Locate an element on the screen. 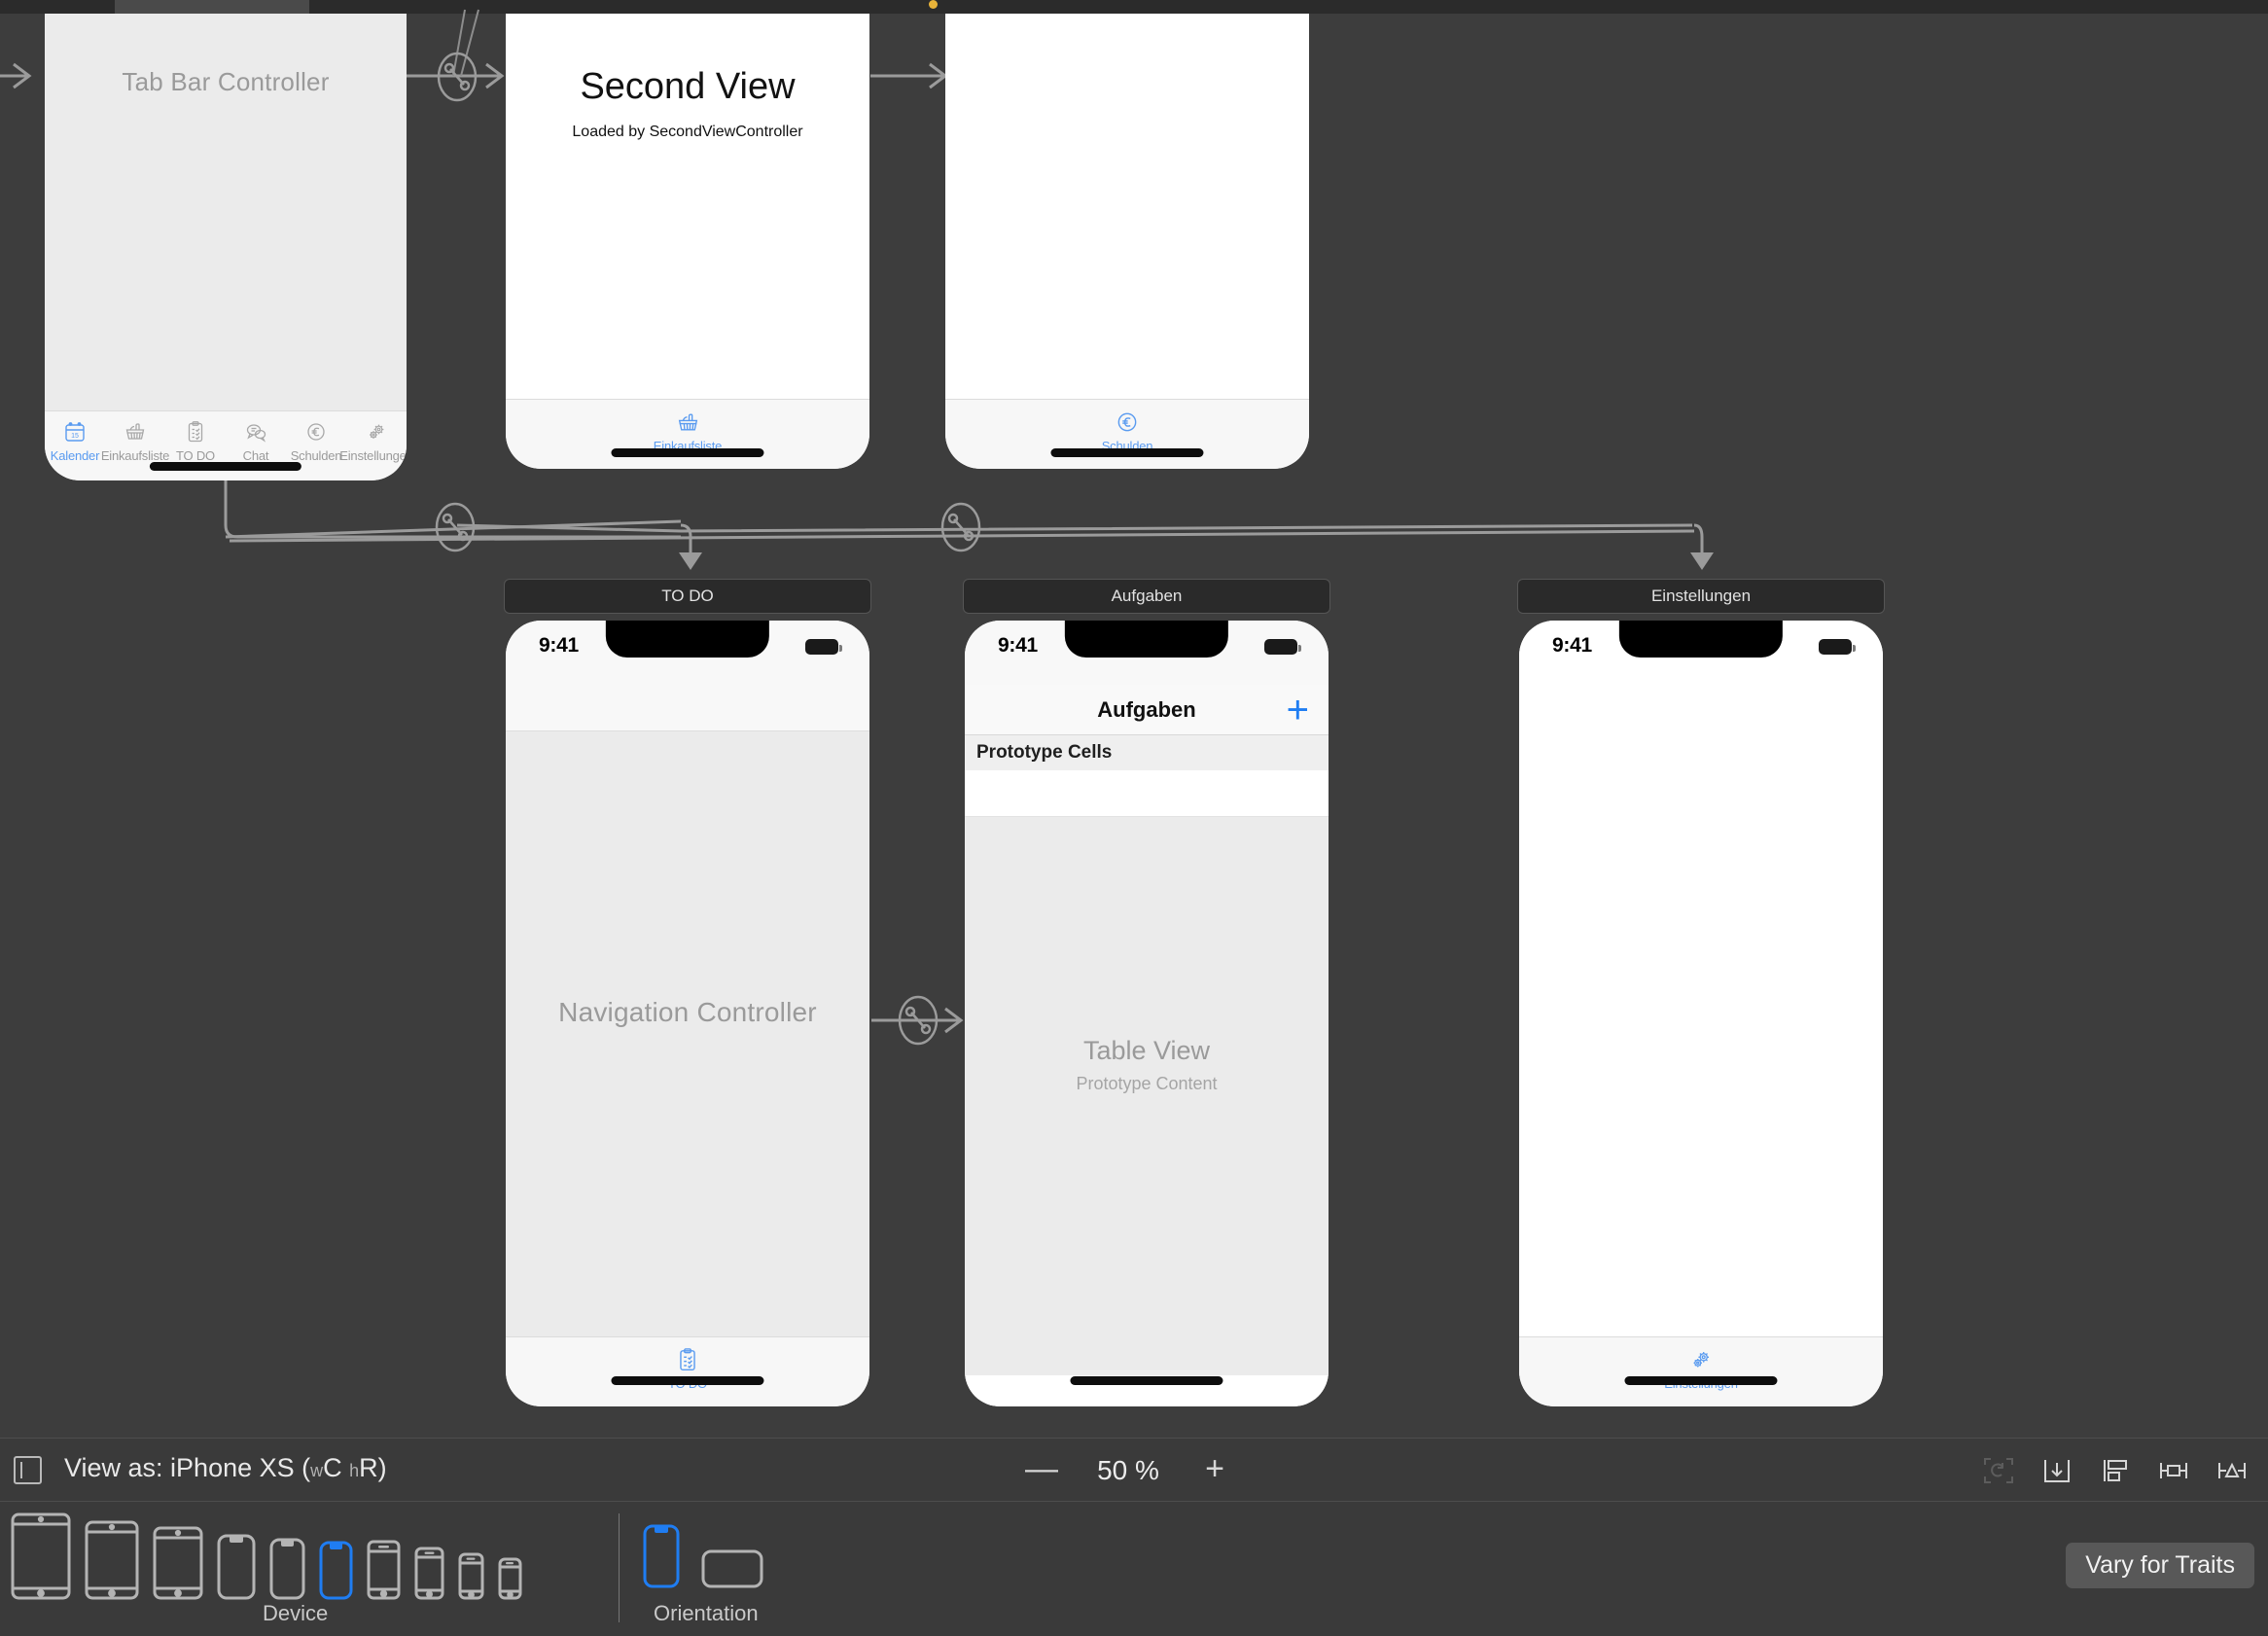  view-as-prefix: View as: iPhone XS ( is located at coordinates (187, 1467).